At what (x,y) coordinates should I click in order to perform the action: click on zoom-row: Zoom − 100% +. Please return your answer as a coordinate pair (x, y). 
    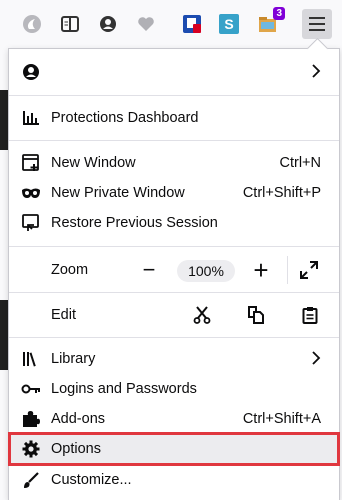
    Looking at the image, I should click on (174, 270).